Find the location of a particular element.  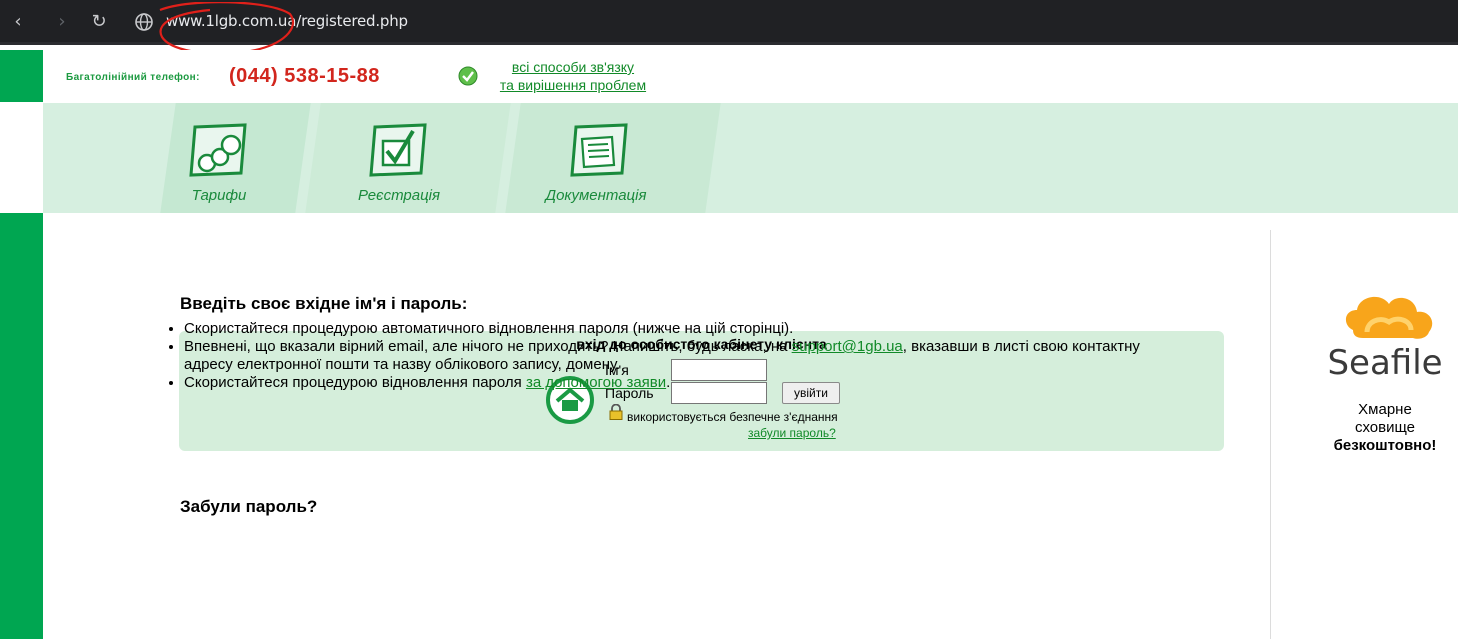

menu-item-label: Тарифи is located at coordinates (219, 195).